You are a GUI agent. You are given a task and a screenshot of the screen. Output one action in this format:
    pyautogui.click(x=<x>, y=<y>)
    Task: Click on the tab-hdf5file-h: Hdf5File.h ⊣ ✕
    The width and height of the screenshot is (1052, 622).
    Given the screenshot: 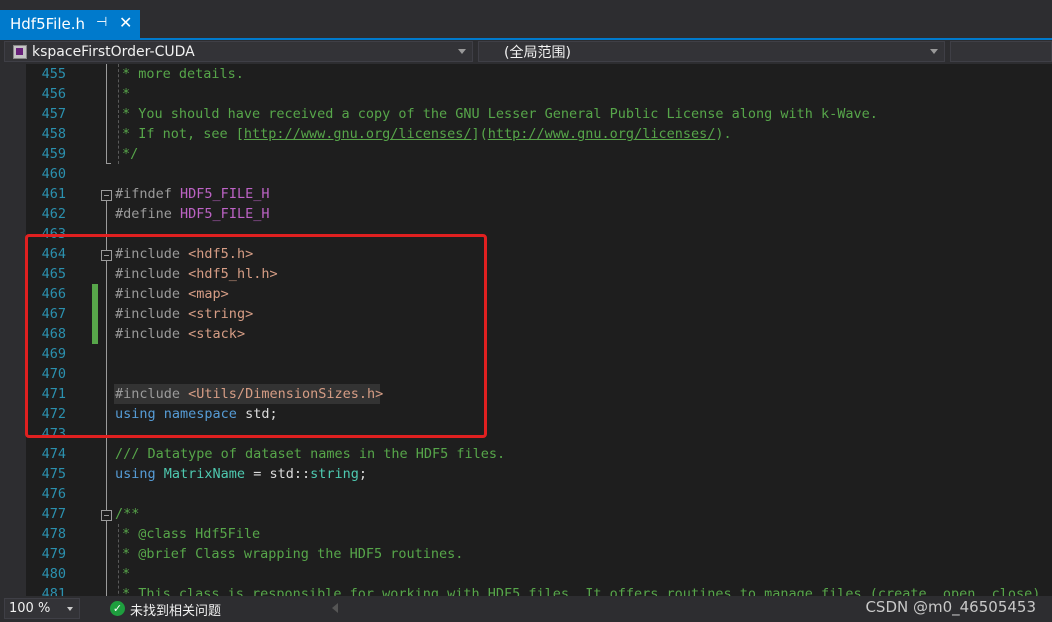 What is the action you would take?
    pyautogui.click(x=70, y=24)
    